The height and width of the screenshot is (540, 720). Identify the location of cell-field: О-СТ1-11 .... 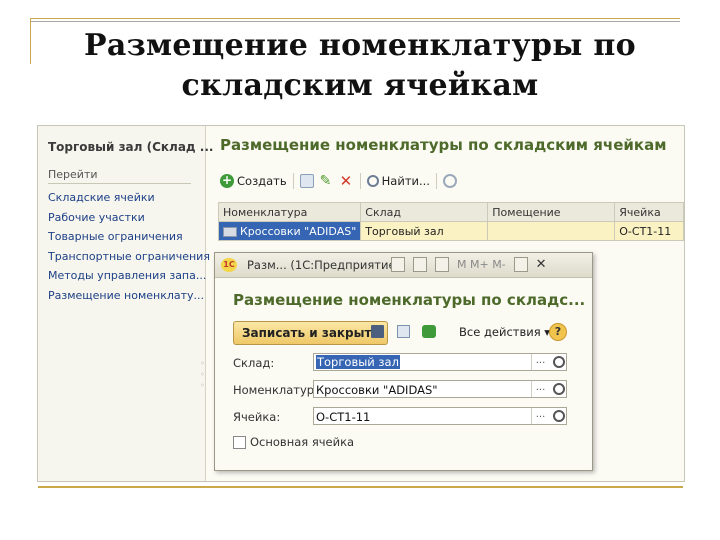
(440, 416).